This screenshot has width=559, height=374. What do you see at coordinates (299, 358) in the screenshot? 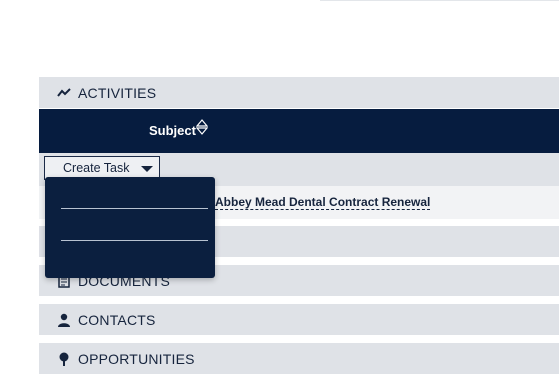
I see `opportunities-panel-header: OPPORTUNITIES` at bounding box center [299, 358].